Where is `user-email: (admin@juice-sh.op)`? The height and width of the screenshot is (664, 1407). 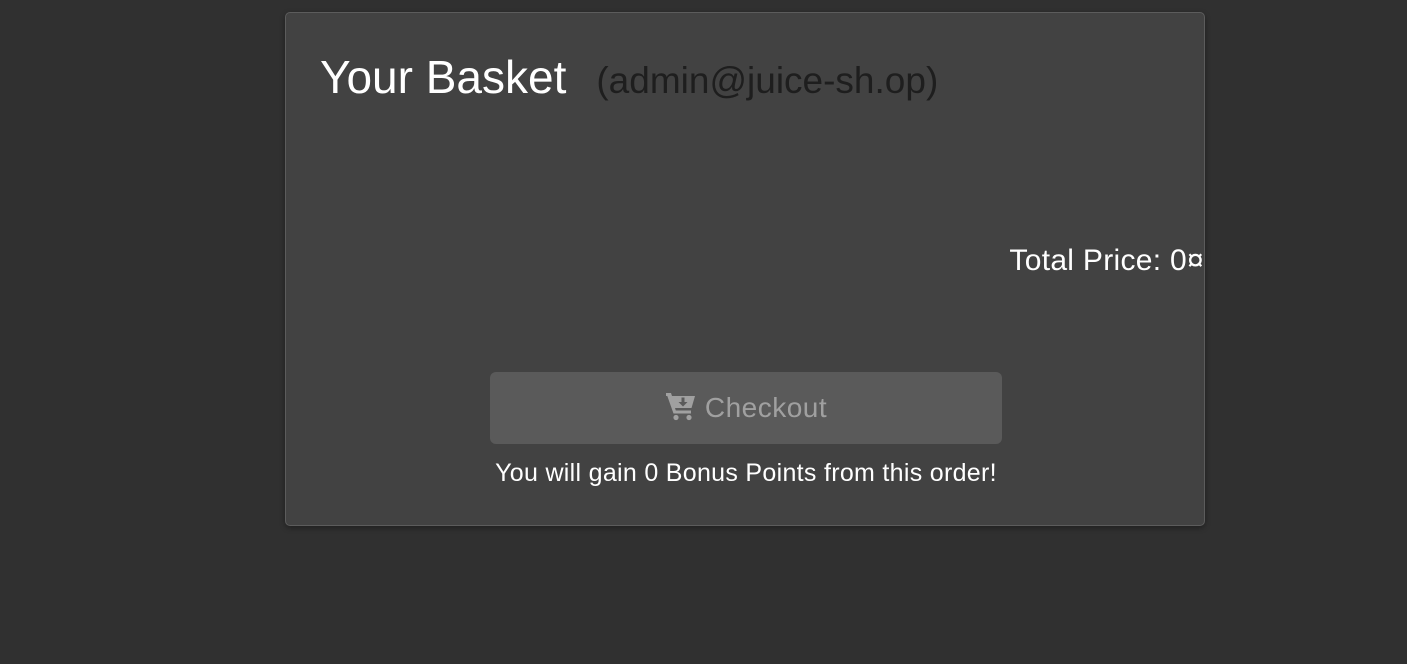
user-email: (admin@juice-sh.op) is located at coordinates (767, 80).